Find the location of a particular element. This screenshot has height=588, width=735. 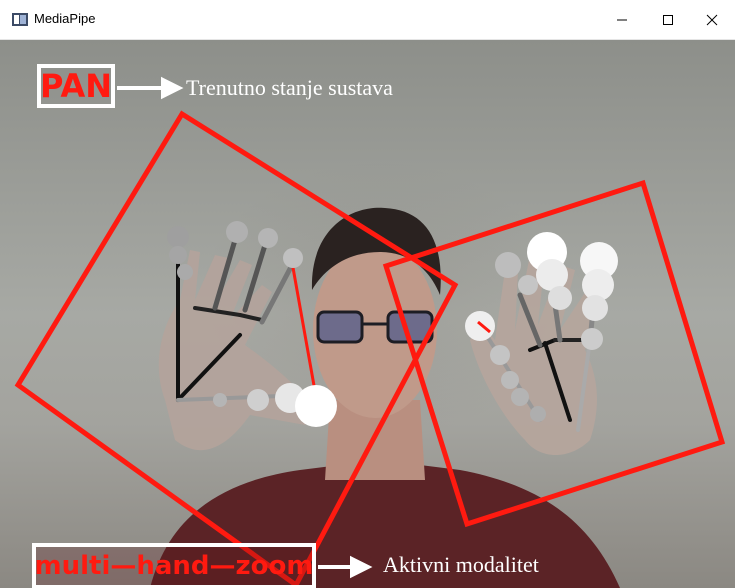

close-icon is located at coordinates (712, 20).